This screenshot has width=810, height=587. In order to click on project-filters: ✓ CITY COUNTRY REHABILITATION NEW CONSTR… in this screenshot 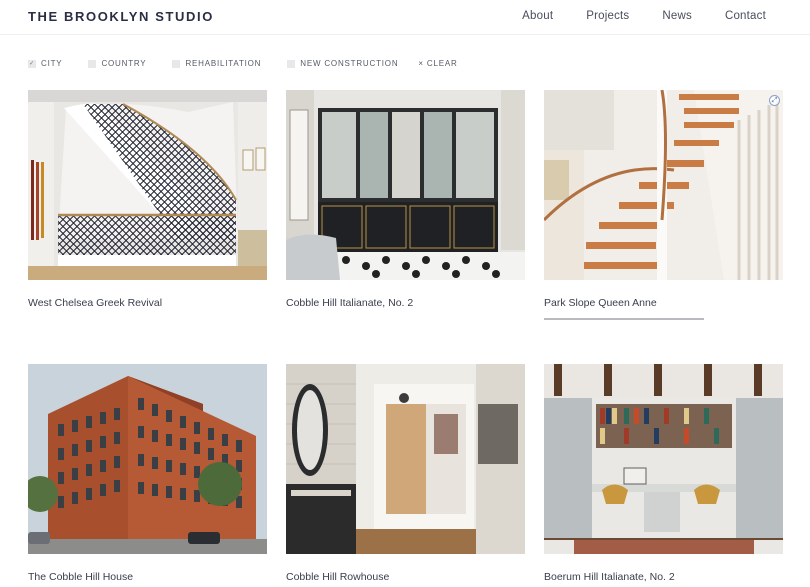, I will do `click(243, 63)`.